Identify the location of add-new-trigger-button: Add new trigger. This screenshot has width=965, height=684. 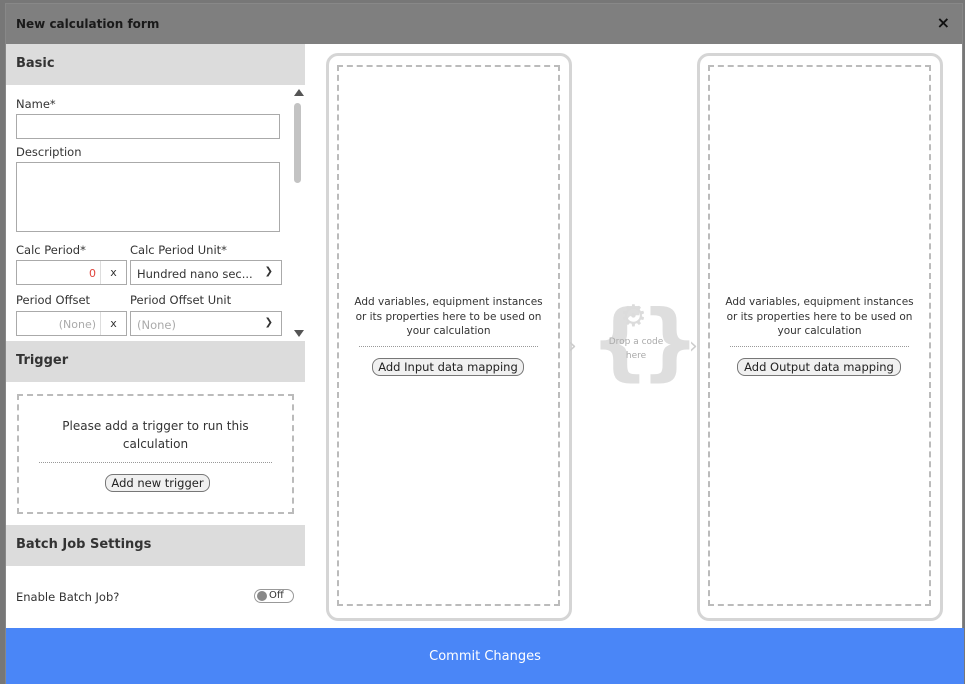
(157, 483).